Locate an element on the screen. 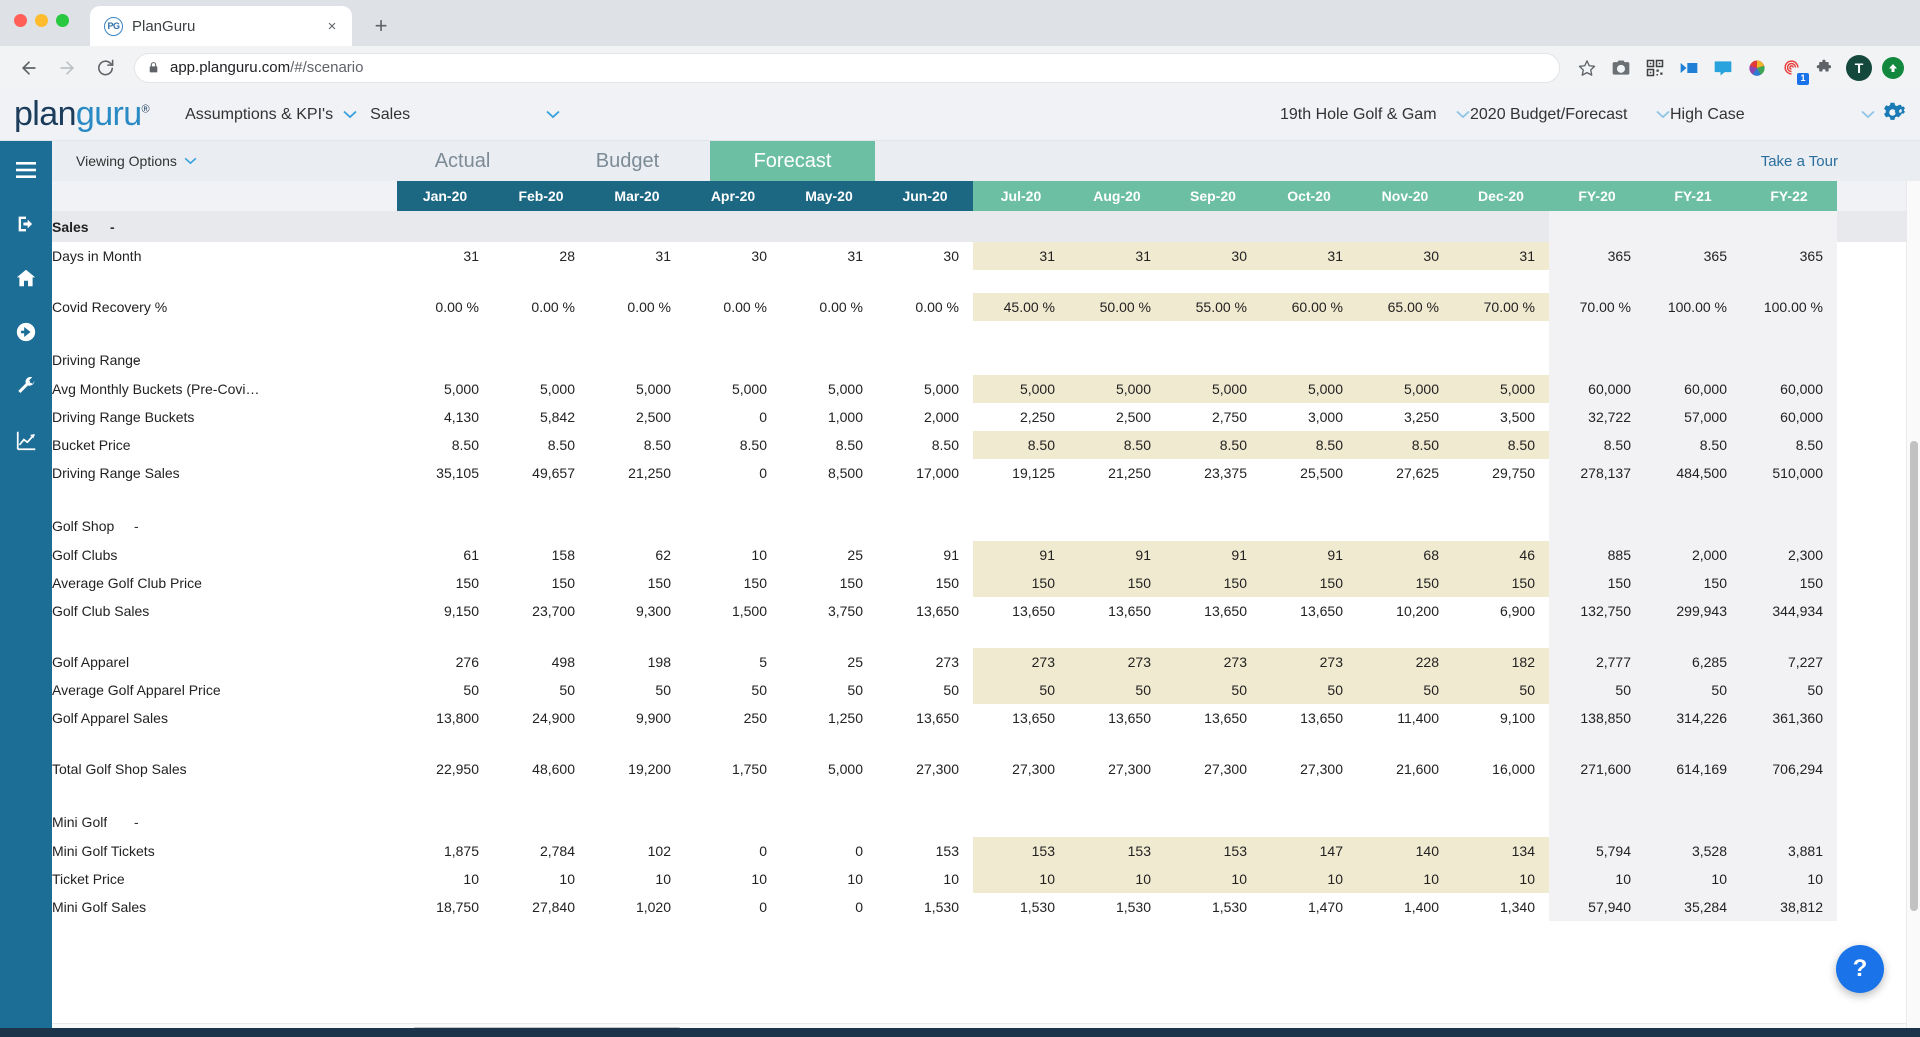  chat-bubble-extension-icon is located at coordinates (1723, 68).